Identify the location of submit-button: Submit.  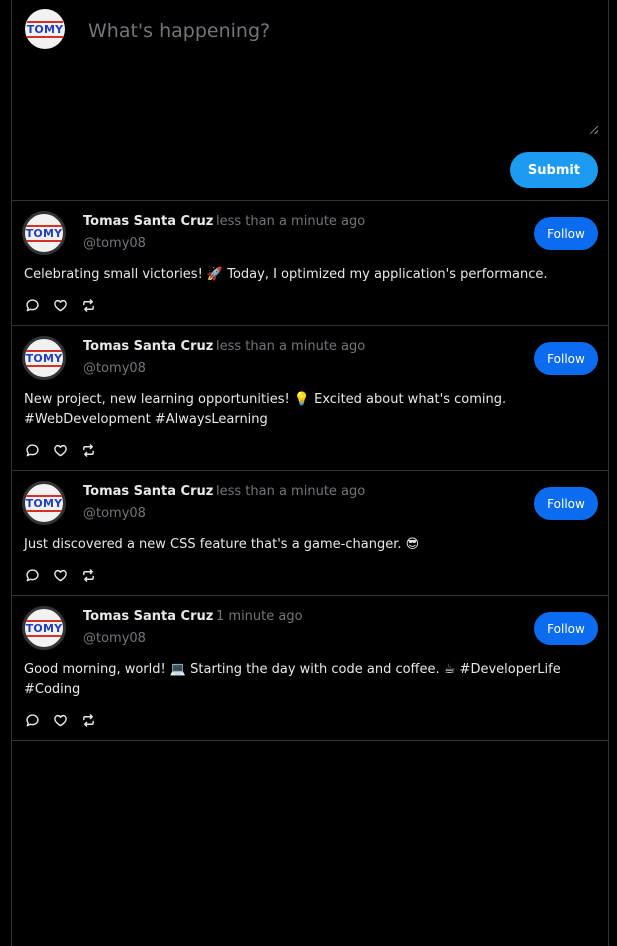
(554, 170).